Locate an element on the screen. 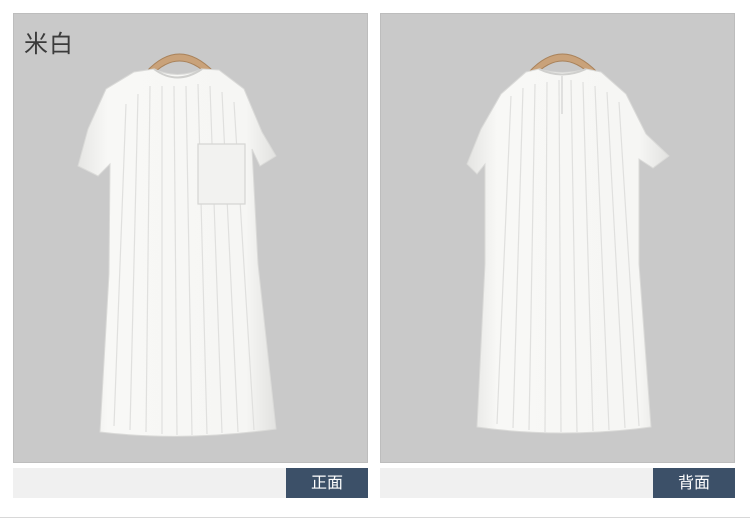  color-name-label: 米白 is located at coordinates (49, 44).